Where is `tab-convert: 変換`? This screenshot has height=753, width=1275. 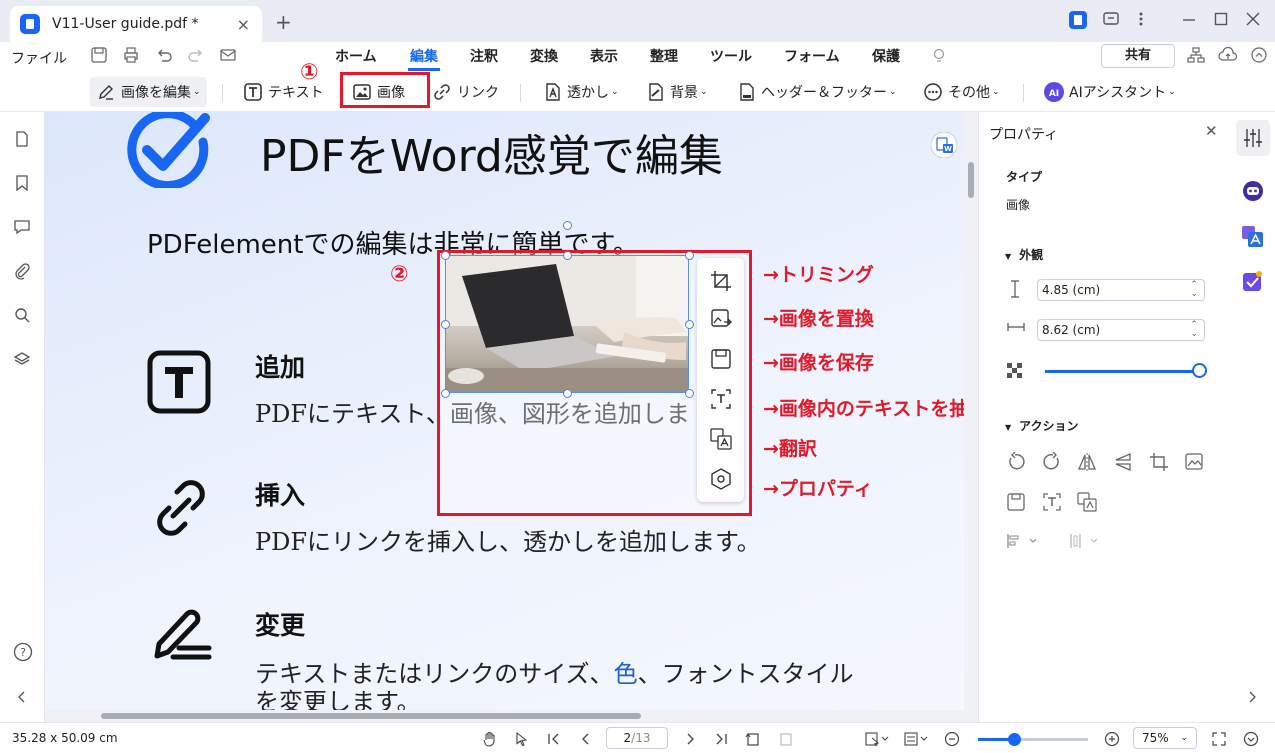
tab-convert: 変換 is located at coordinates (544, 56).